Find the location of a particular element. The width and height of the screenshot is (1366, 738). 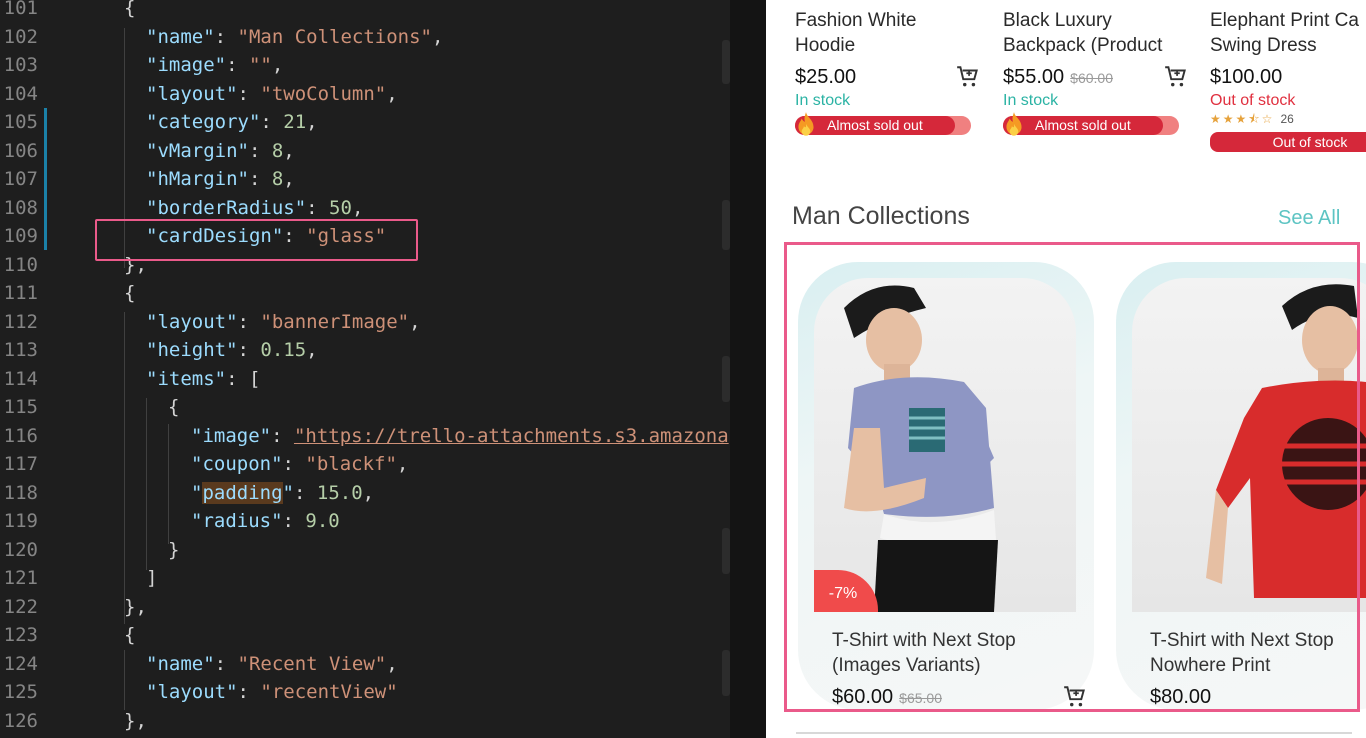

code-line: 126}, is located at coordinates (383, 721).